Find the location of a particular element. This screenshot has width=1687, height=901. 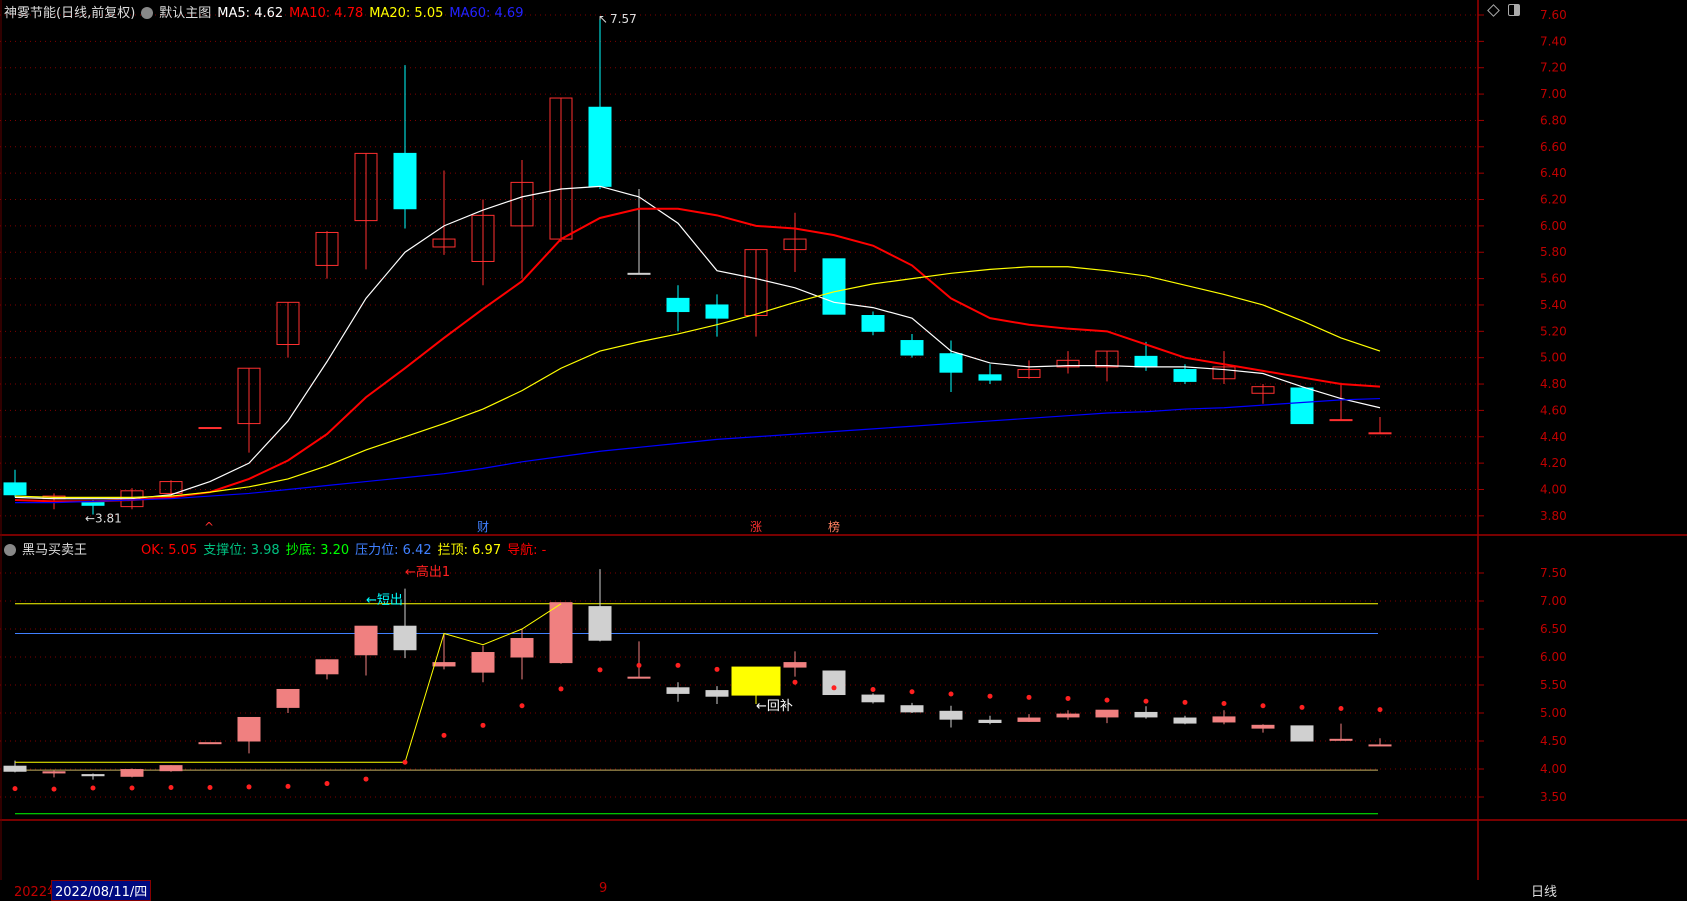

main-tick-label: 6.00 is located at coordinates (1553, 226).